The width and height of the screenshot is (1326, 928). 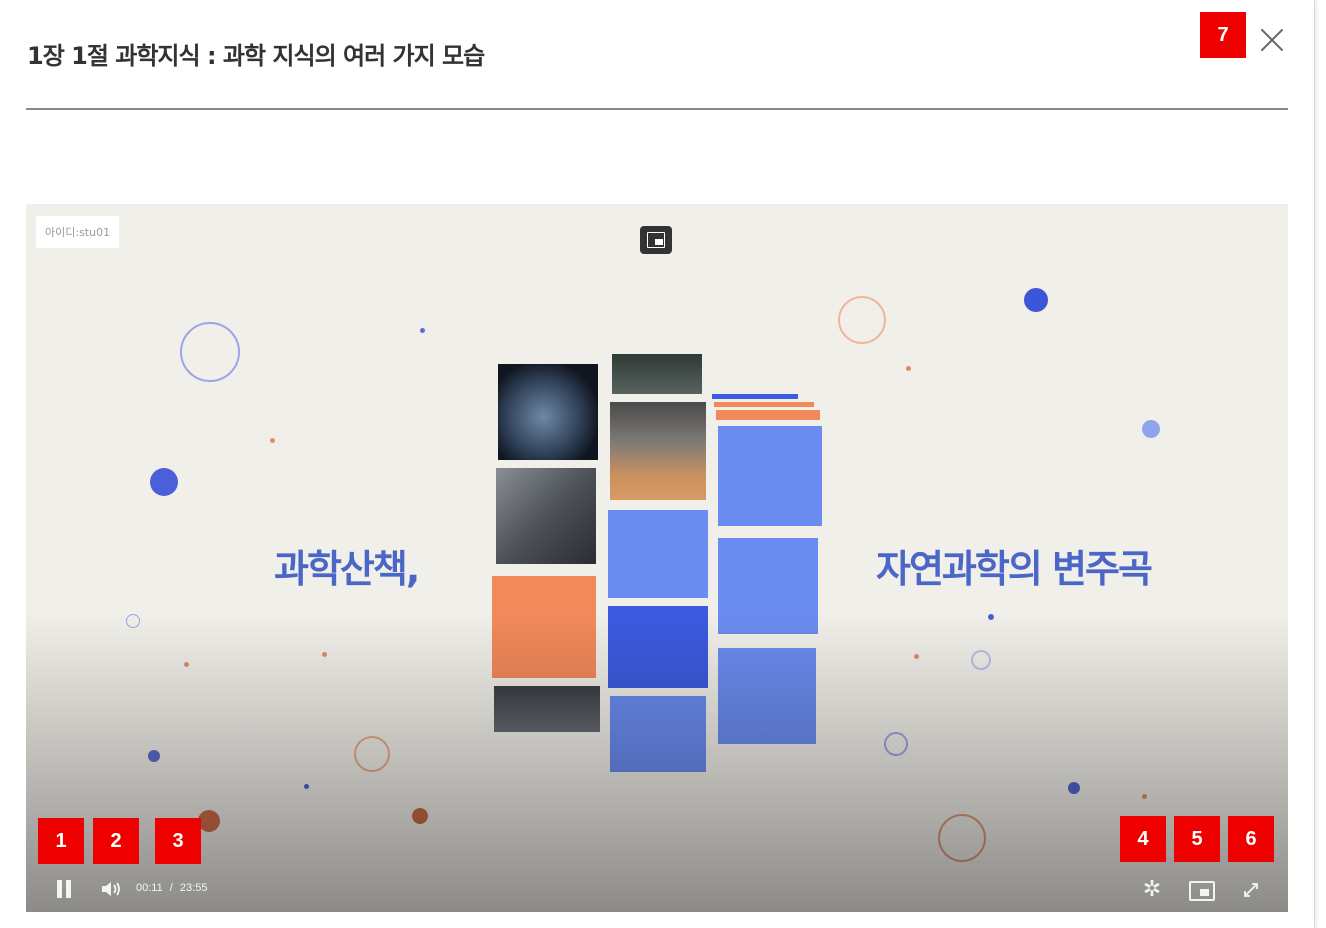 I want to click on annotation-badge-4: 4, so click(x=1143, y=839).